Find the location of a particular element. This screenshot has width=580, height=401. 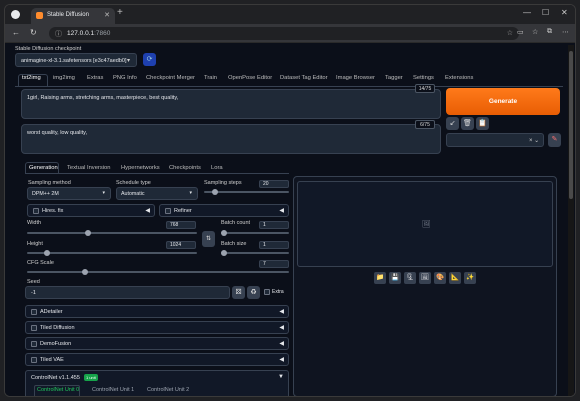

browser-tab: Stable Diffusion ✕ is located at coordinates (73, 16).